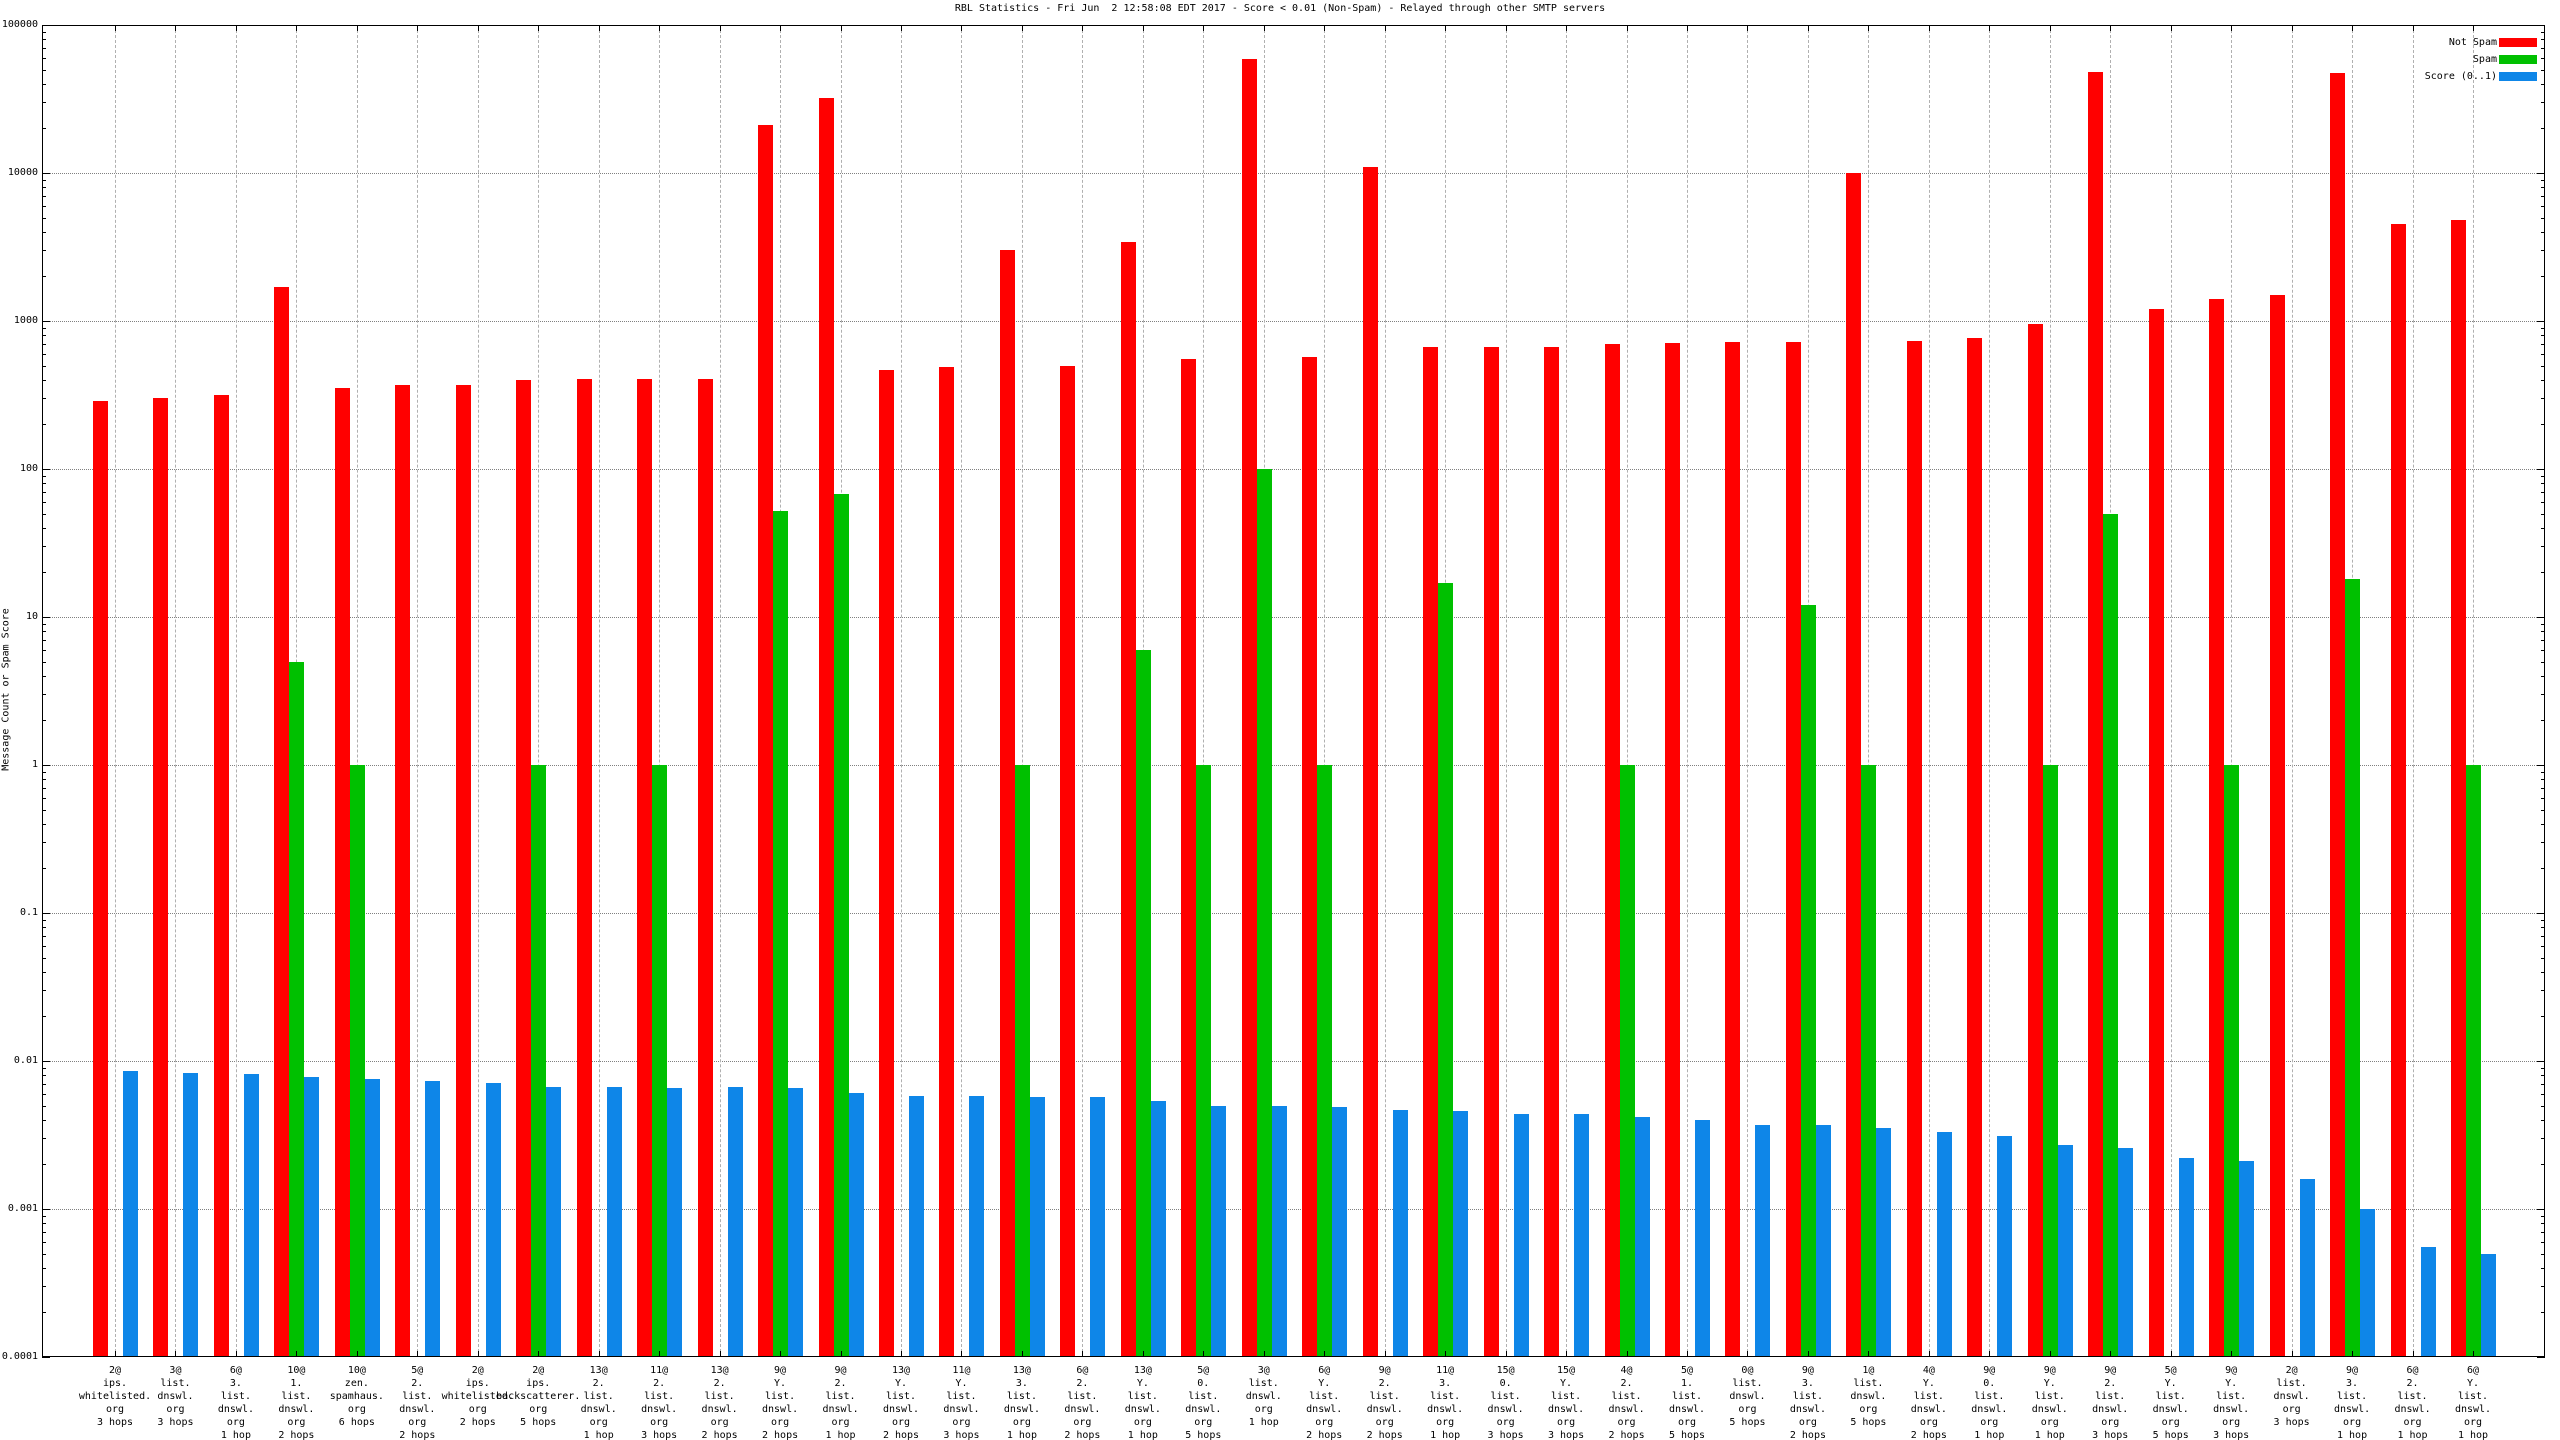  What do you see at coordinates (22, 1208) in the screenshot?
I see `y-tick-label: 0.001` at bounding box center [22, 1208].